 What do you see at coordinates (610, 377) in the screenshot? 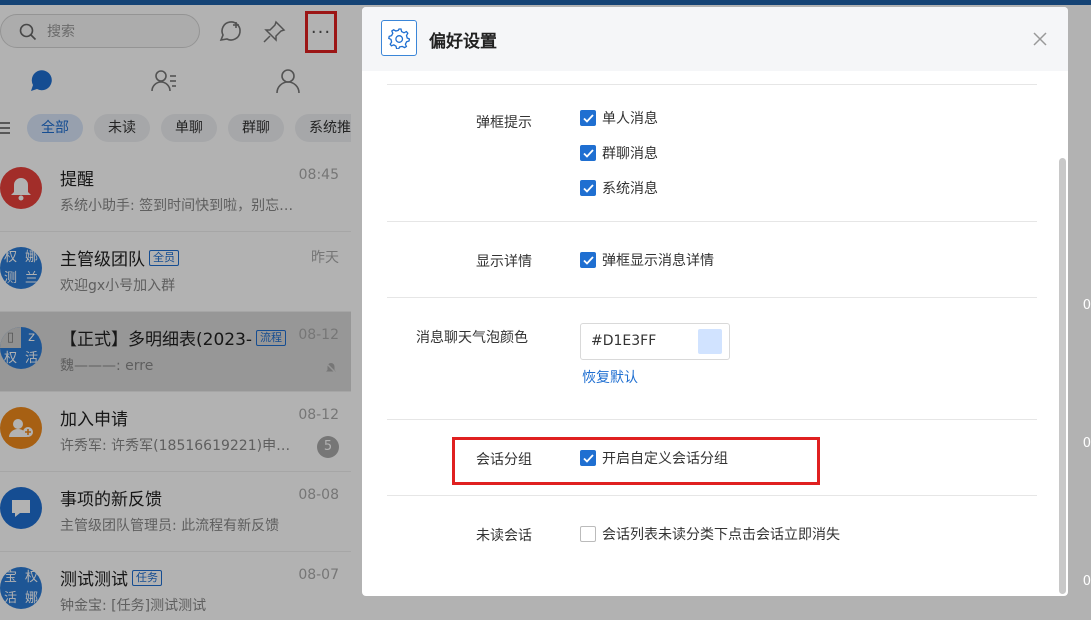
I see `reset-default-link: 恢复默认` at bounding box center [610, 377].